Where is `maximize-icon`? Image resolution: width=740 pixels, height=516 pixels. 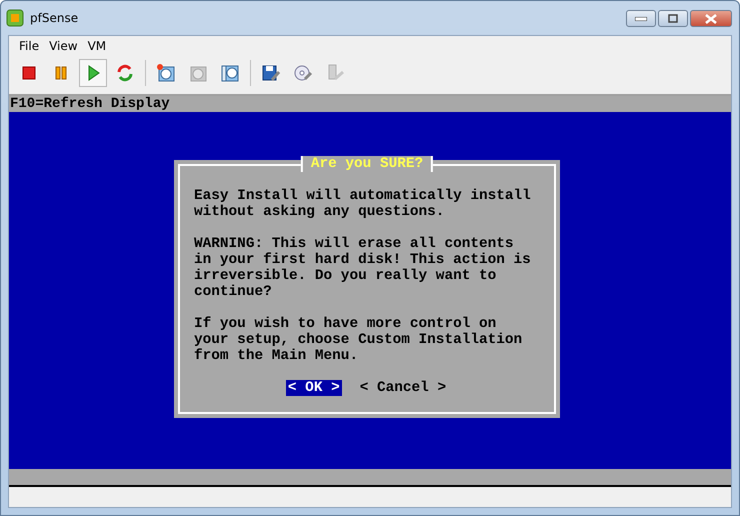 maximize-icon is located at coordinates (673, 18).